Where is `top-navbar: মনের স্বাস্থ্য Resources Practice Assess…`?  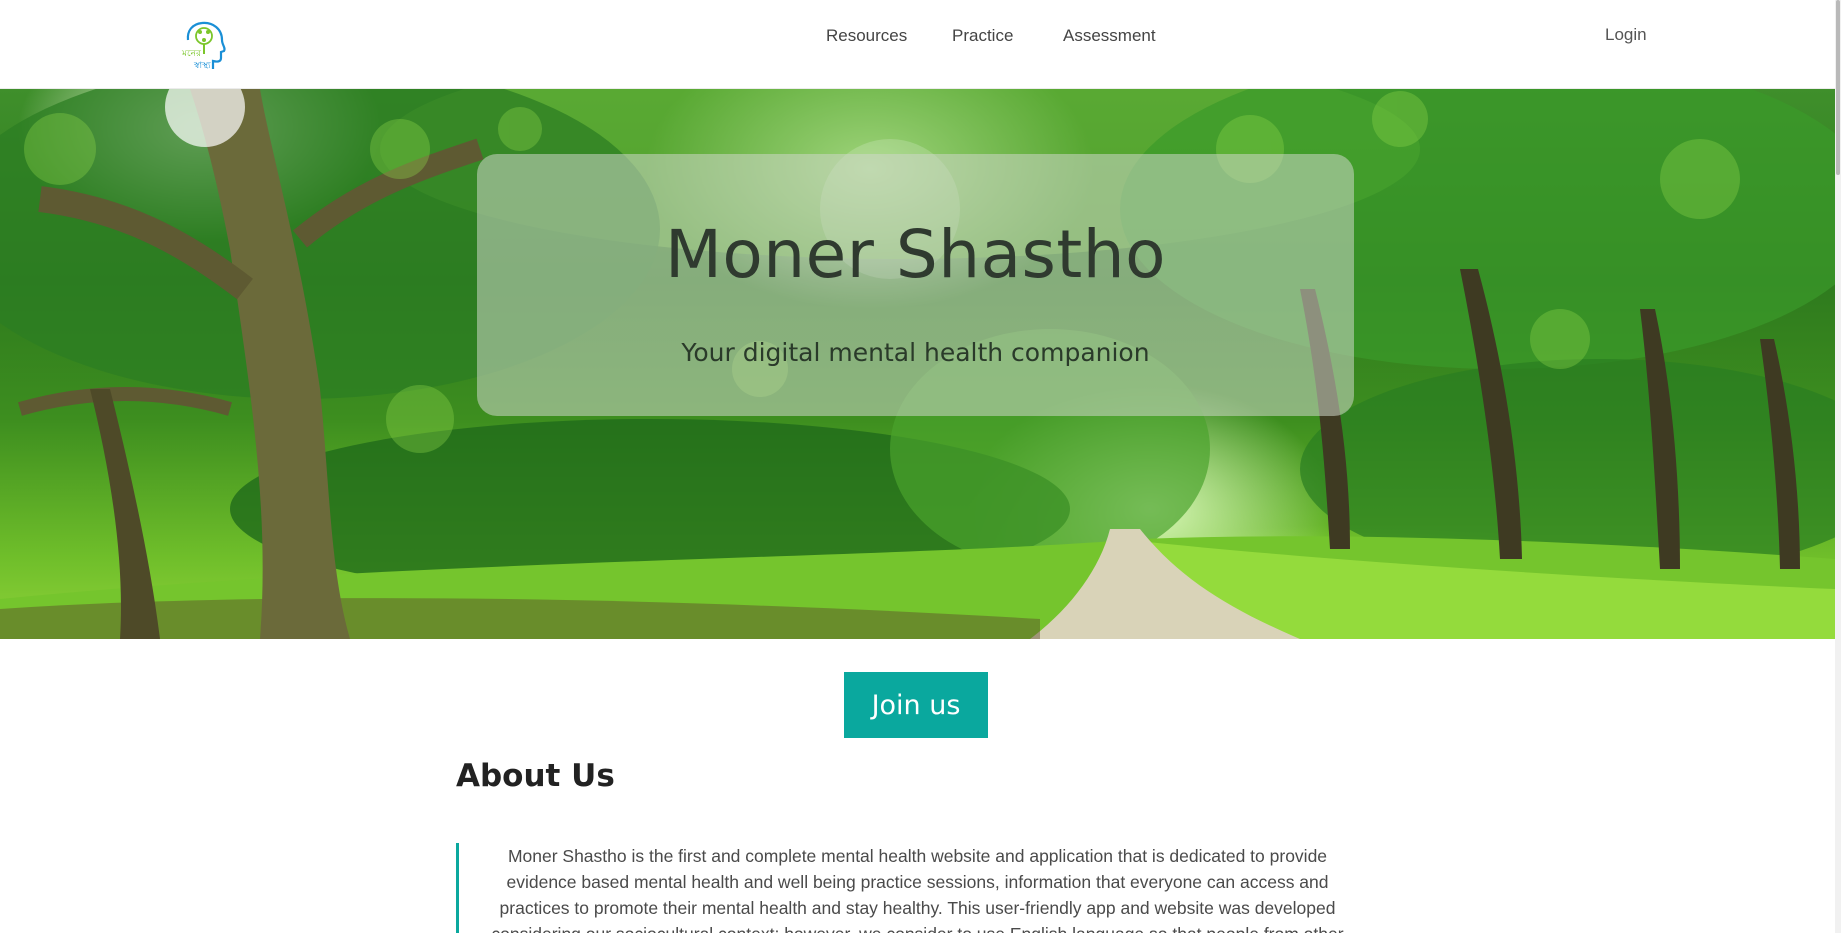 top-navbar: মনের স্বাস্থ্য Resources Practice Assess… is located at coordinates (917, 44).